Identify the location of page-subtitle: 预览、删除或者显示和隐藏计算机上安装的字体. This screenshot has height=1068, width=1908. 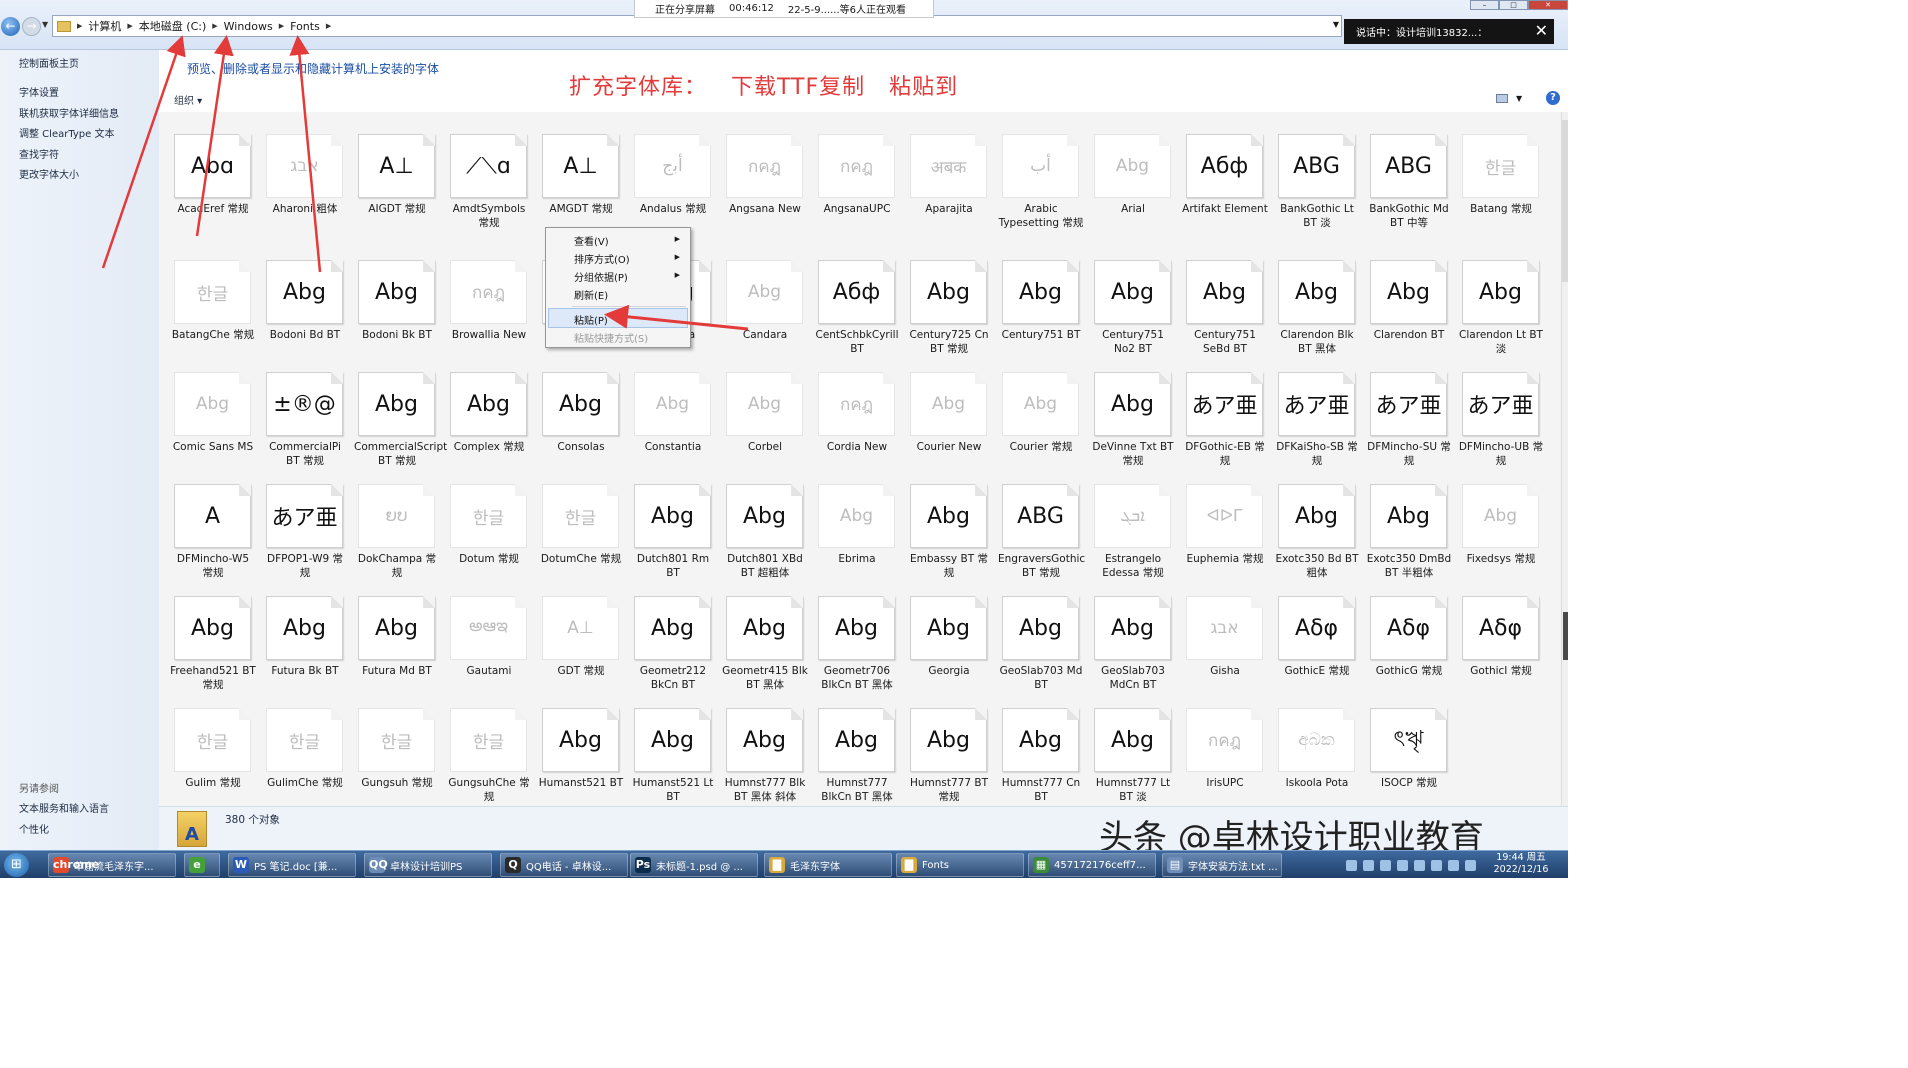
(313, 69).